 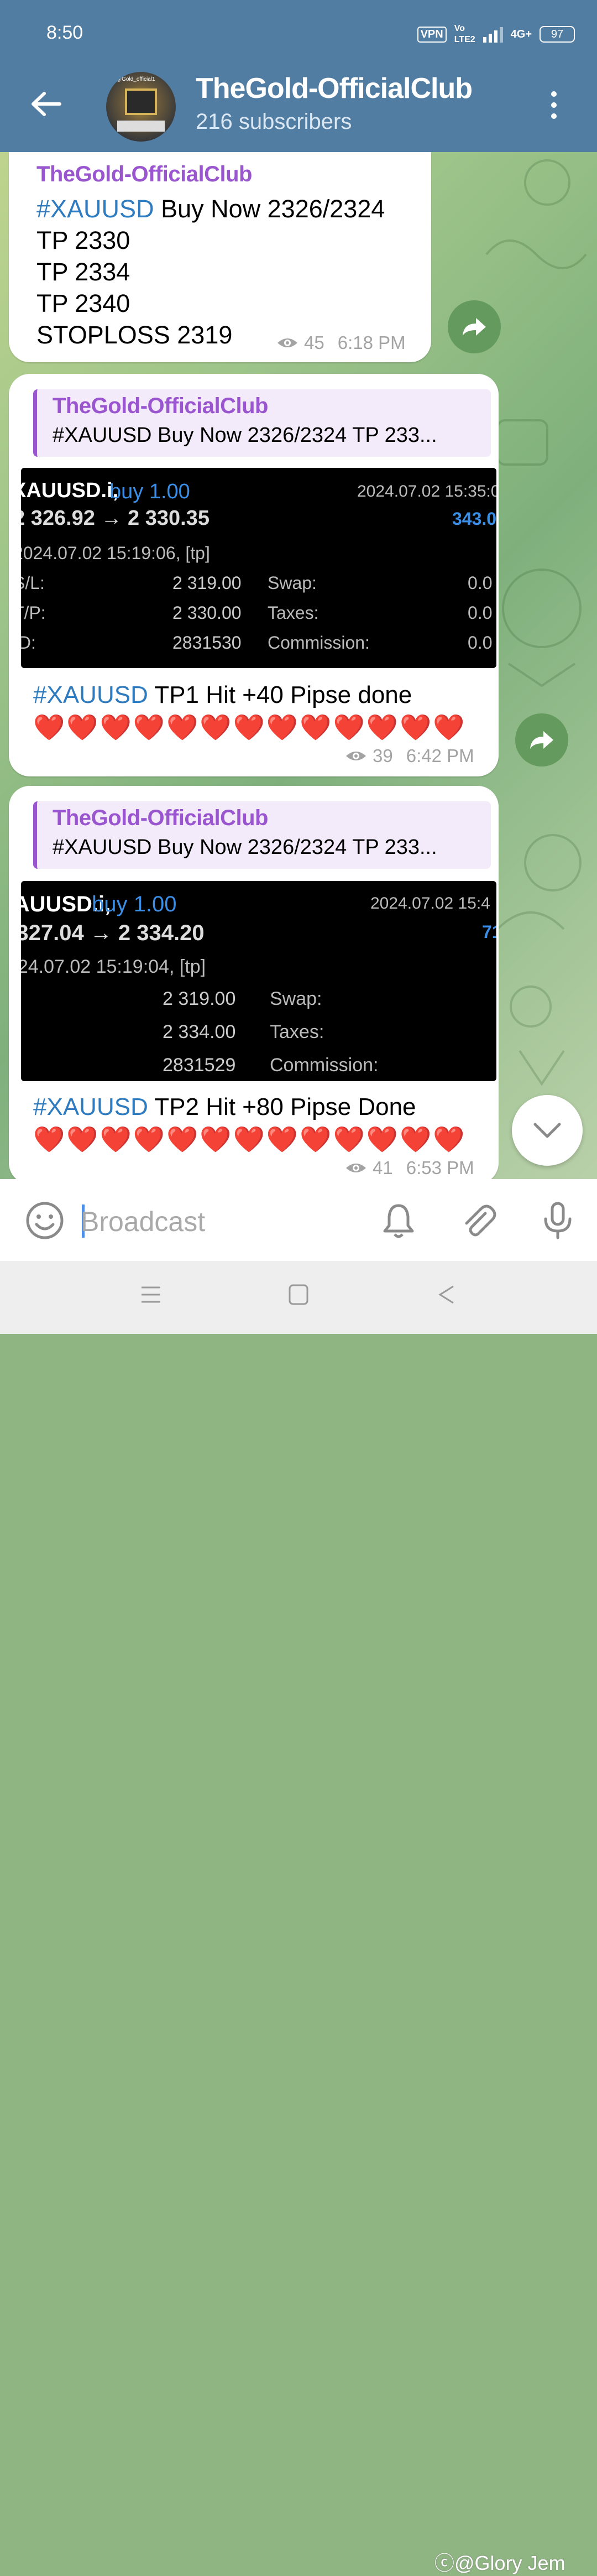 I want to click on message-meta: 39 6:42 PM, so click(x=409, y=755).